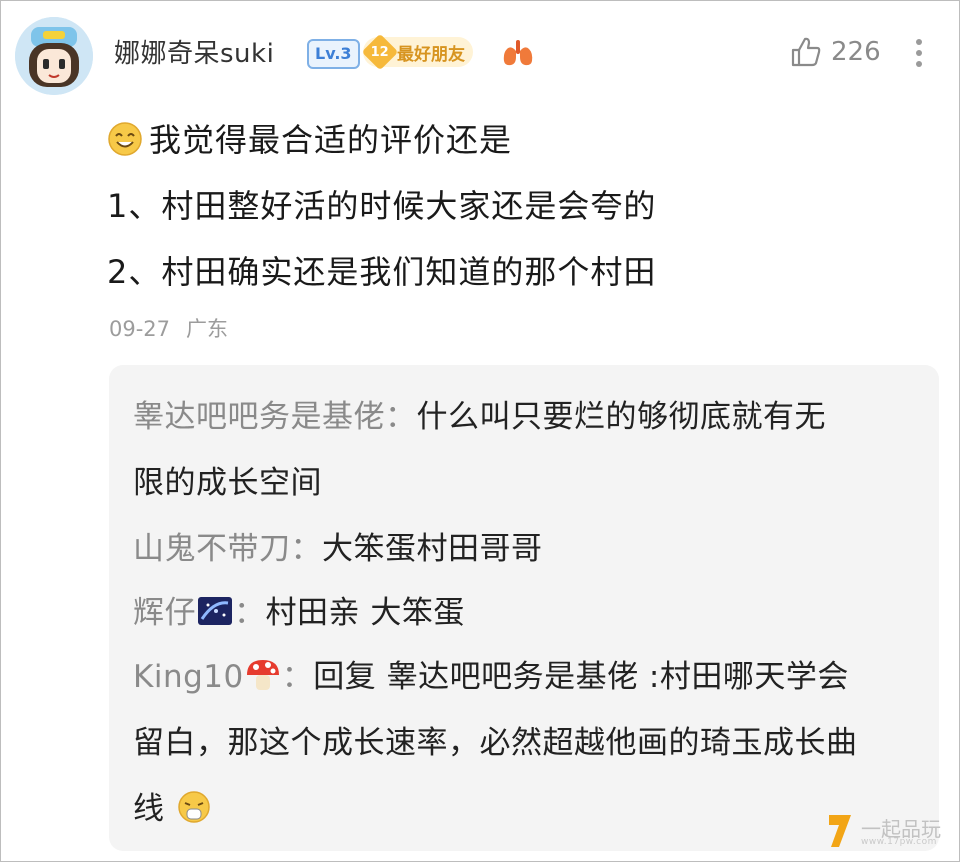  Describe the element at coordinates (518, 53) in the screenshot. I see `lungs-icon` at that location.